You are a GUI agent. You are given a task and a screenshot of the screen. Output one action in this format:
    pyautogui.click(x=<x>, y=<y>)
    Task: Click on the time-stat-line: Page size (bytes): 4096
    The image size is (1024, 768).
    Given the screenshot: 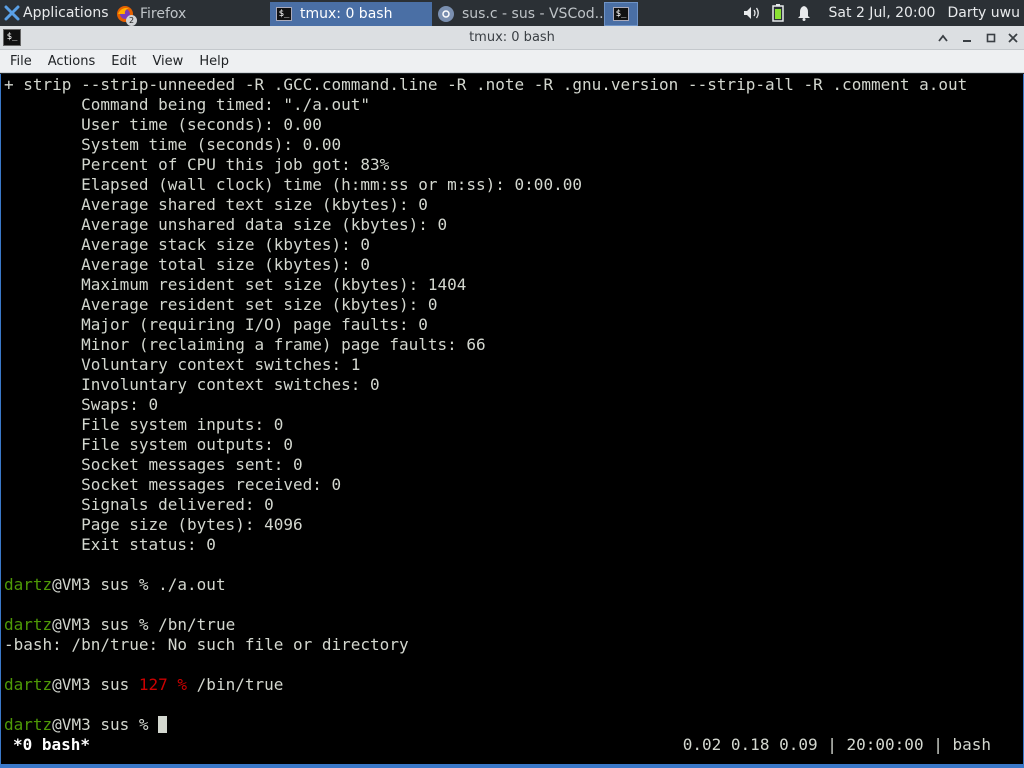 What is the action you would take?
    pyautogui.click(x=153, y=524)
    